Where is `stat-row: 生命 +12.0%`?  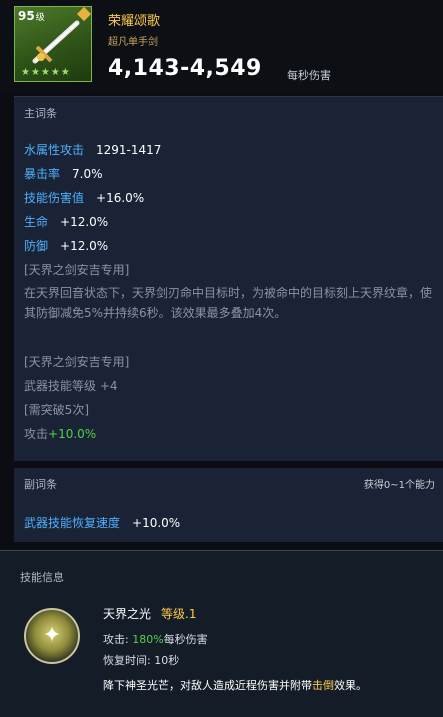 stat-row: 生命 +12.0% is located at coordinates (66, 221).